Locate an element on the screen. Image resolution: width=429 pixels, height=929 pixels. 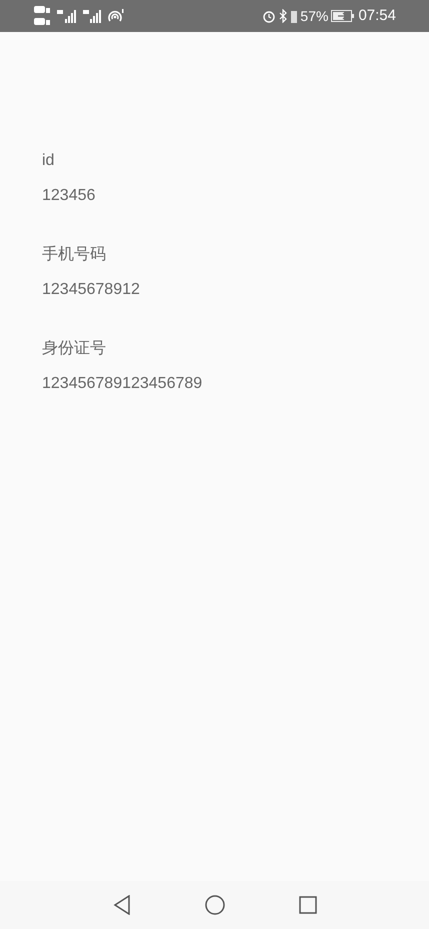
battery-charging-icon is located at coordinates (343, 16).